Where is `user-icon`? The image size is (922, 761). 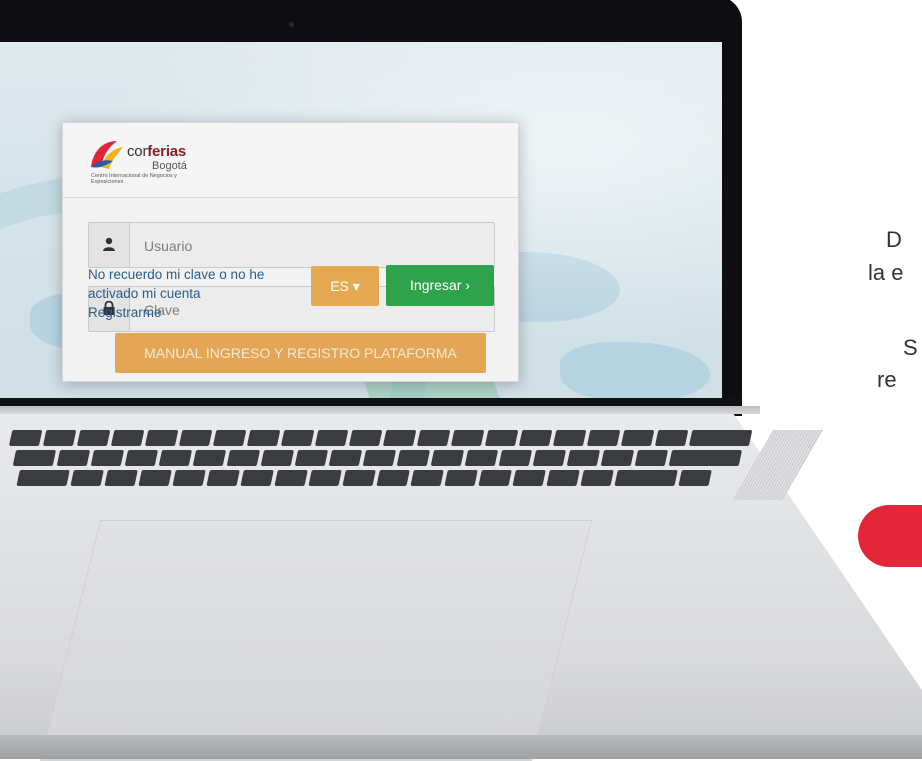 user-icon is located at coordinates (109, 244).